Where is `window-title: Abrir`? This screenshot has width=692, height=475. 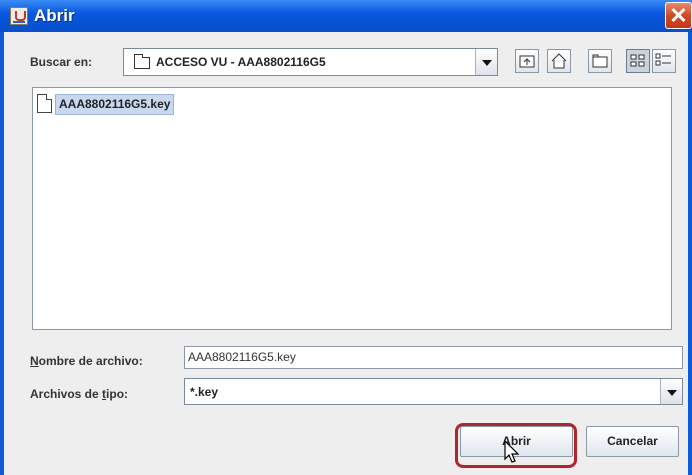 window-title: Abrir is located at coordinates (54, 15).